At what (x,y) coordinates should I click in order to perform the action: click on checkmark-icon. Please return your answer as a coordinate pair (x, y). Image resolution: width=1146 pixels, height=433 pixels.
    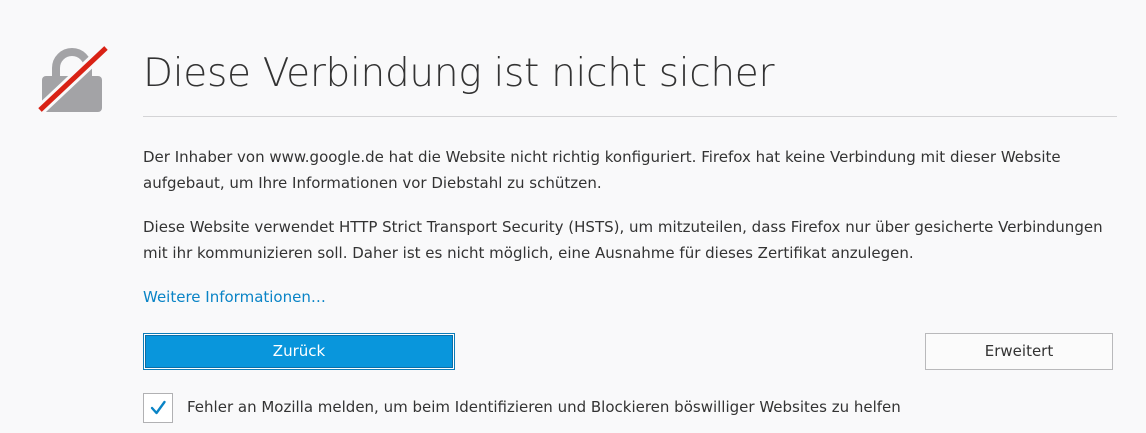
    Looking at the image, I should click on (158, 407).